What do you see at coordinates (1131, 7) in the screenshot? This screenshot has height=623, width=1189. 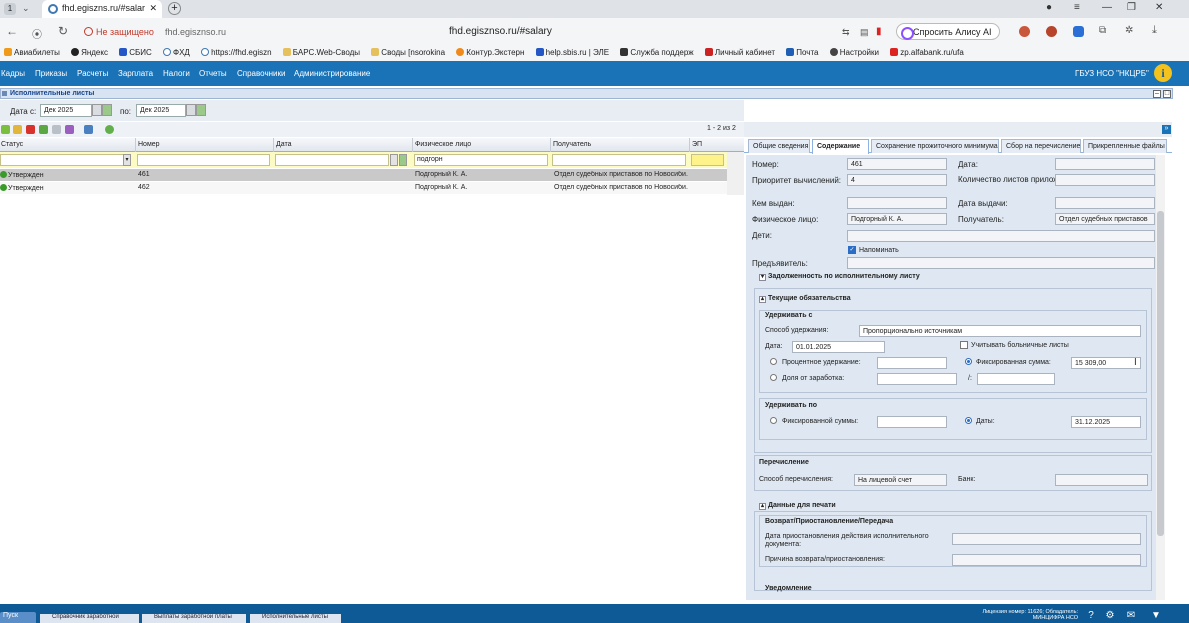 I see `restore-icon: ❐` at bounding box center [1131, 7].